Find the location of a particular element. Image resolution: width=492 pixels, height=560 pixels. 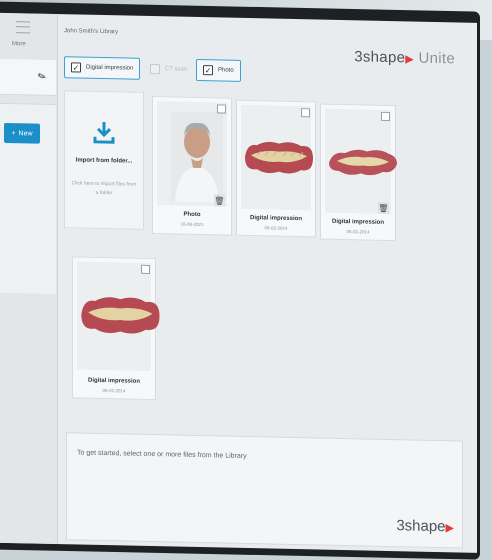

file-date: 16-08-2021 is located at coordinates (192, 224).